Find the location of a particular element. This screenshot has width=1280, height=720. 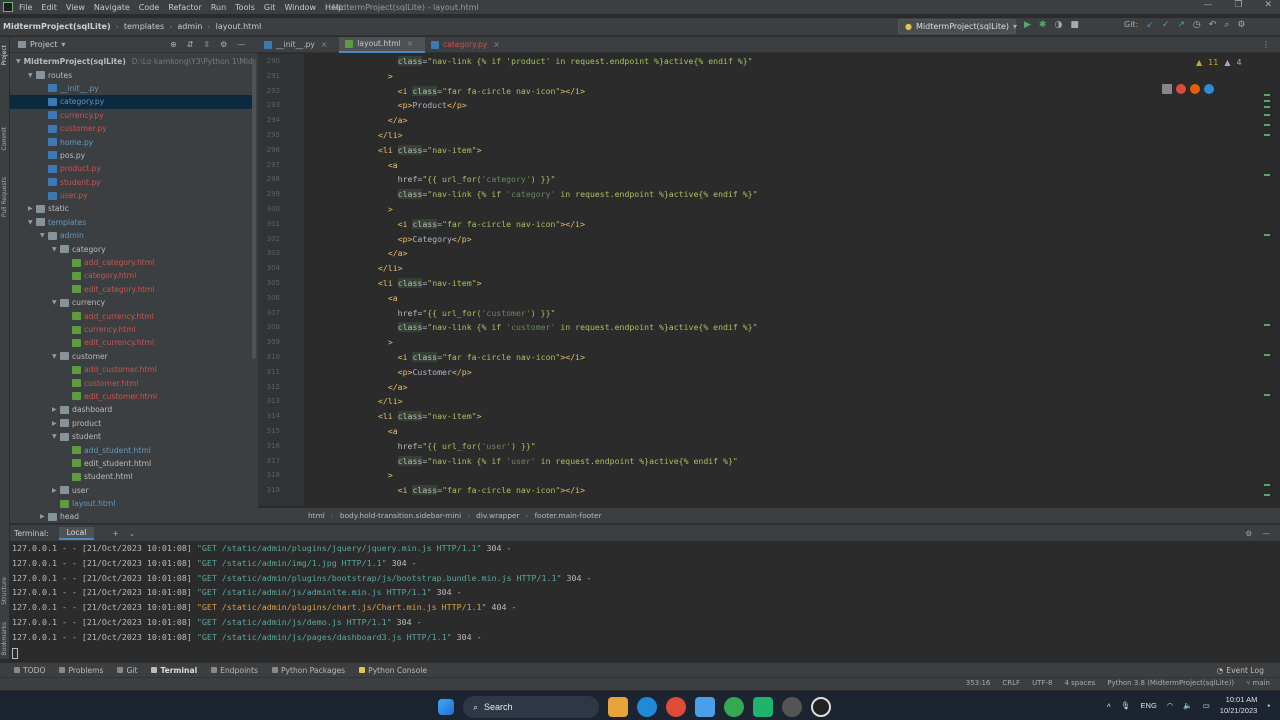

menu-git: Git is located at coordinates (270, 7).